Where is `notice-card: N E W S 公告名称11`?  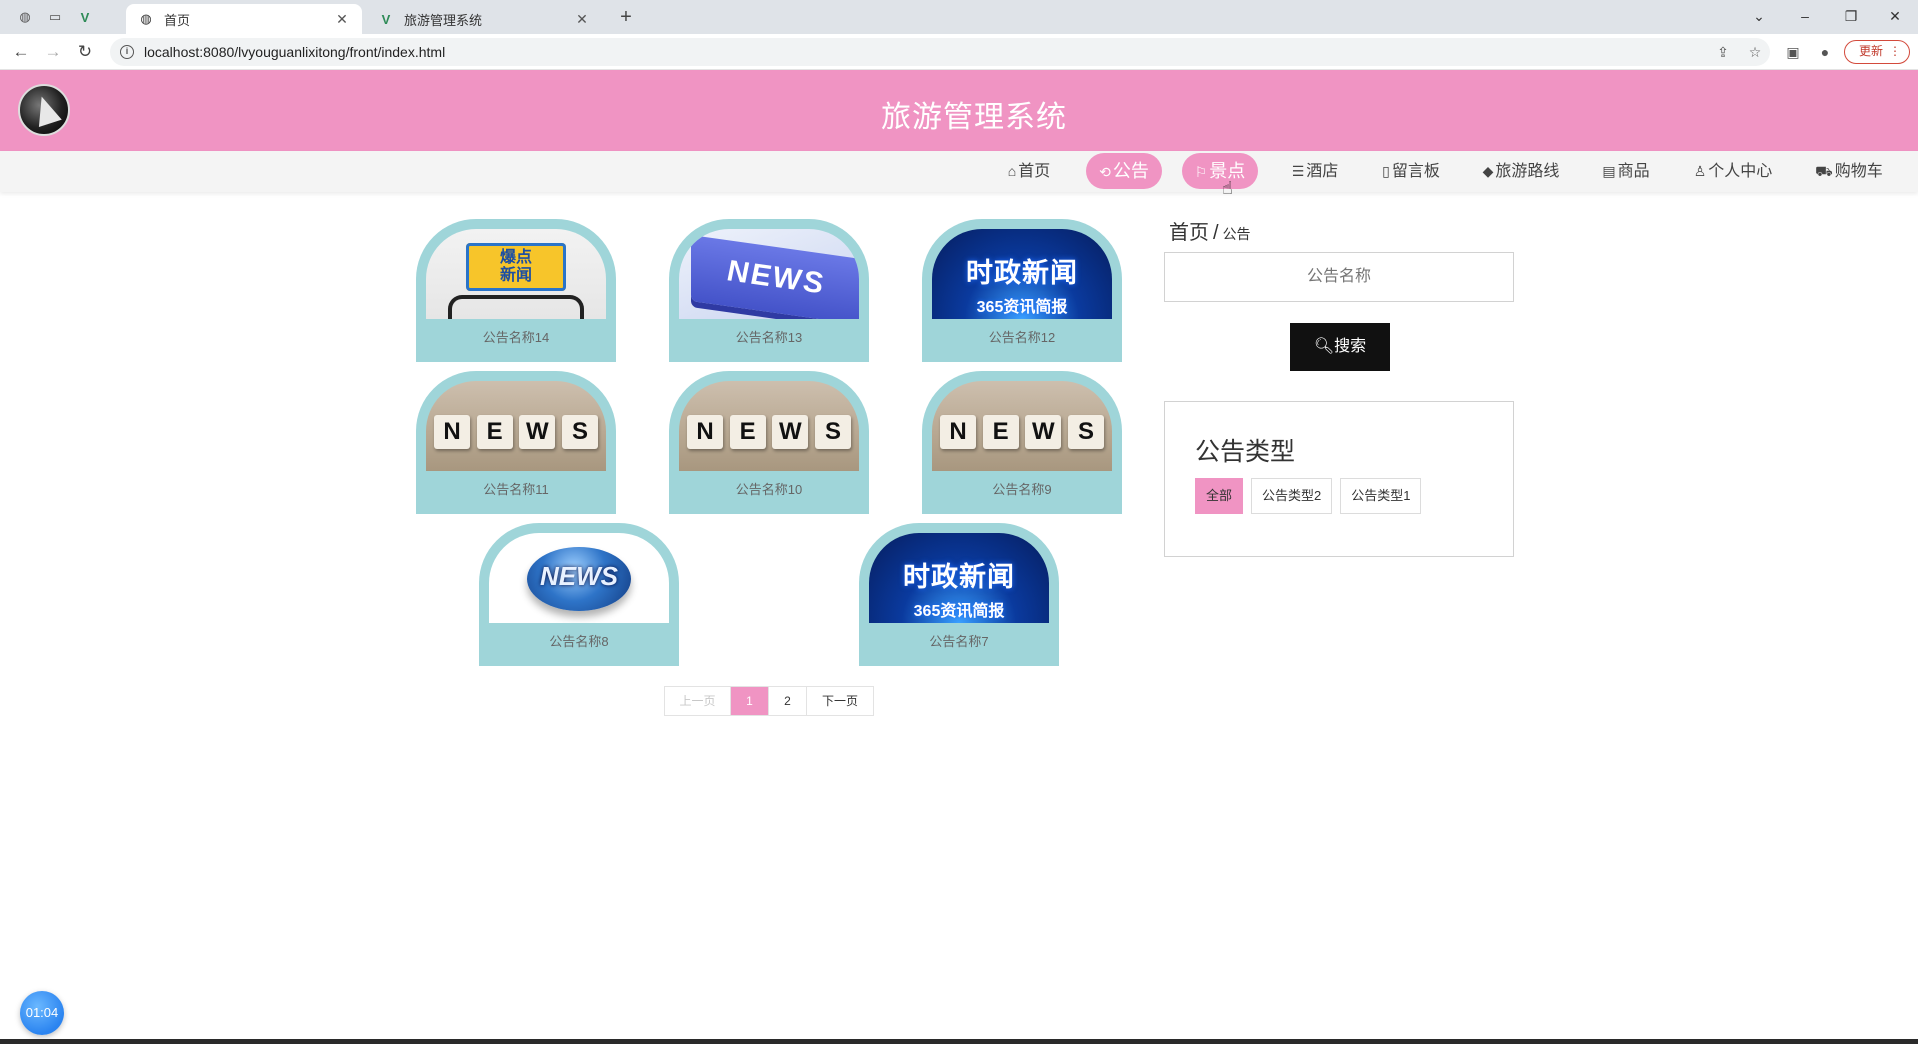
notice-card: N E W S 公告名称11 is located at coordinates (516, 442).